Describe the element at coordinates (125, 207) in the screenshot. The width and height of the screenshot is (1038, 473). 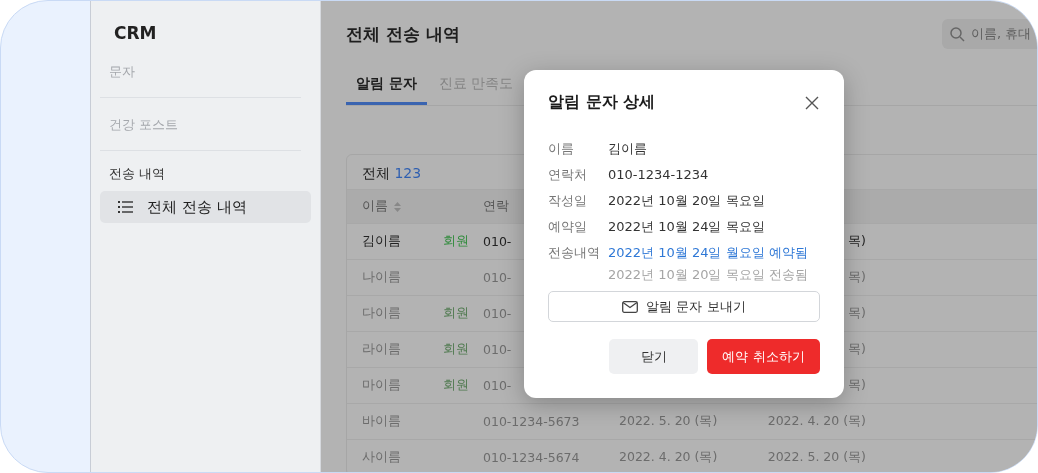
I see `list-icon` at that location.